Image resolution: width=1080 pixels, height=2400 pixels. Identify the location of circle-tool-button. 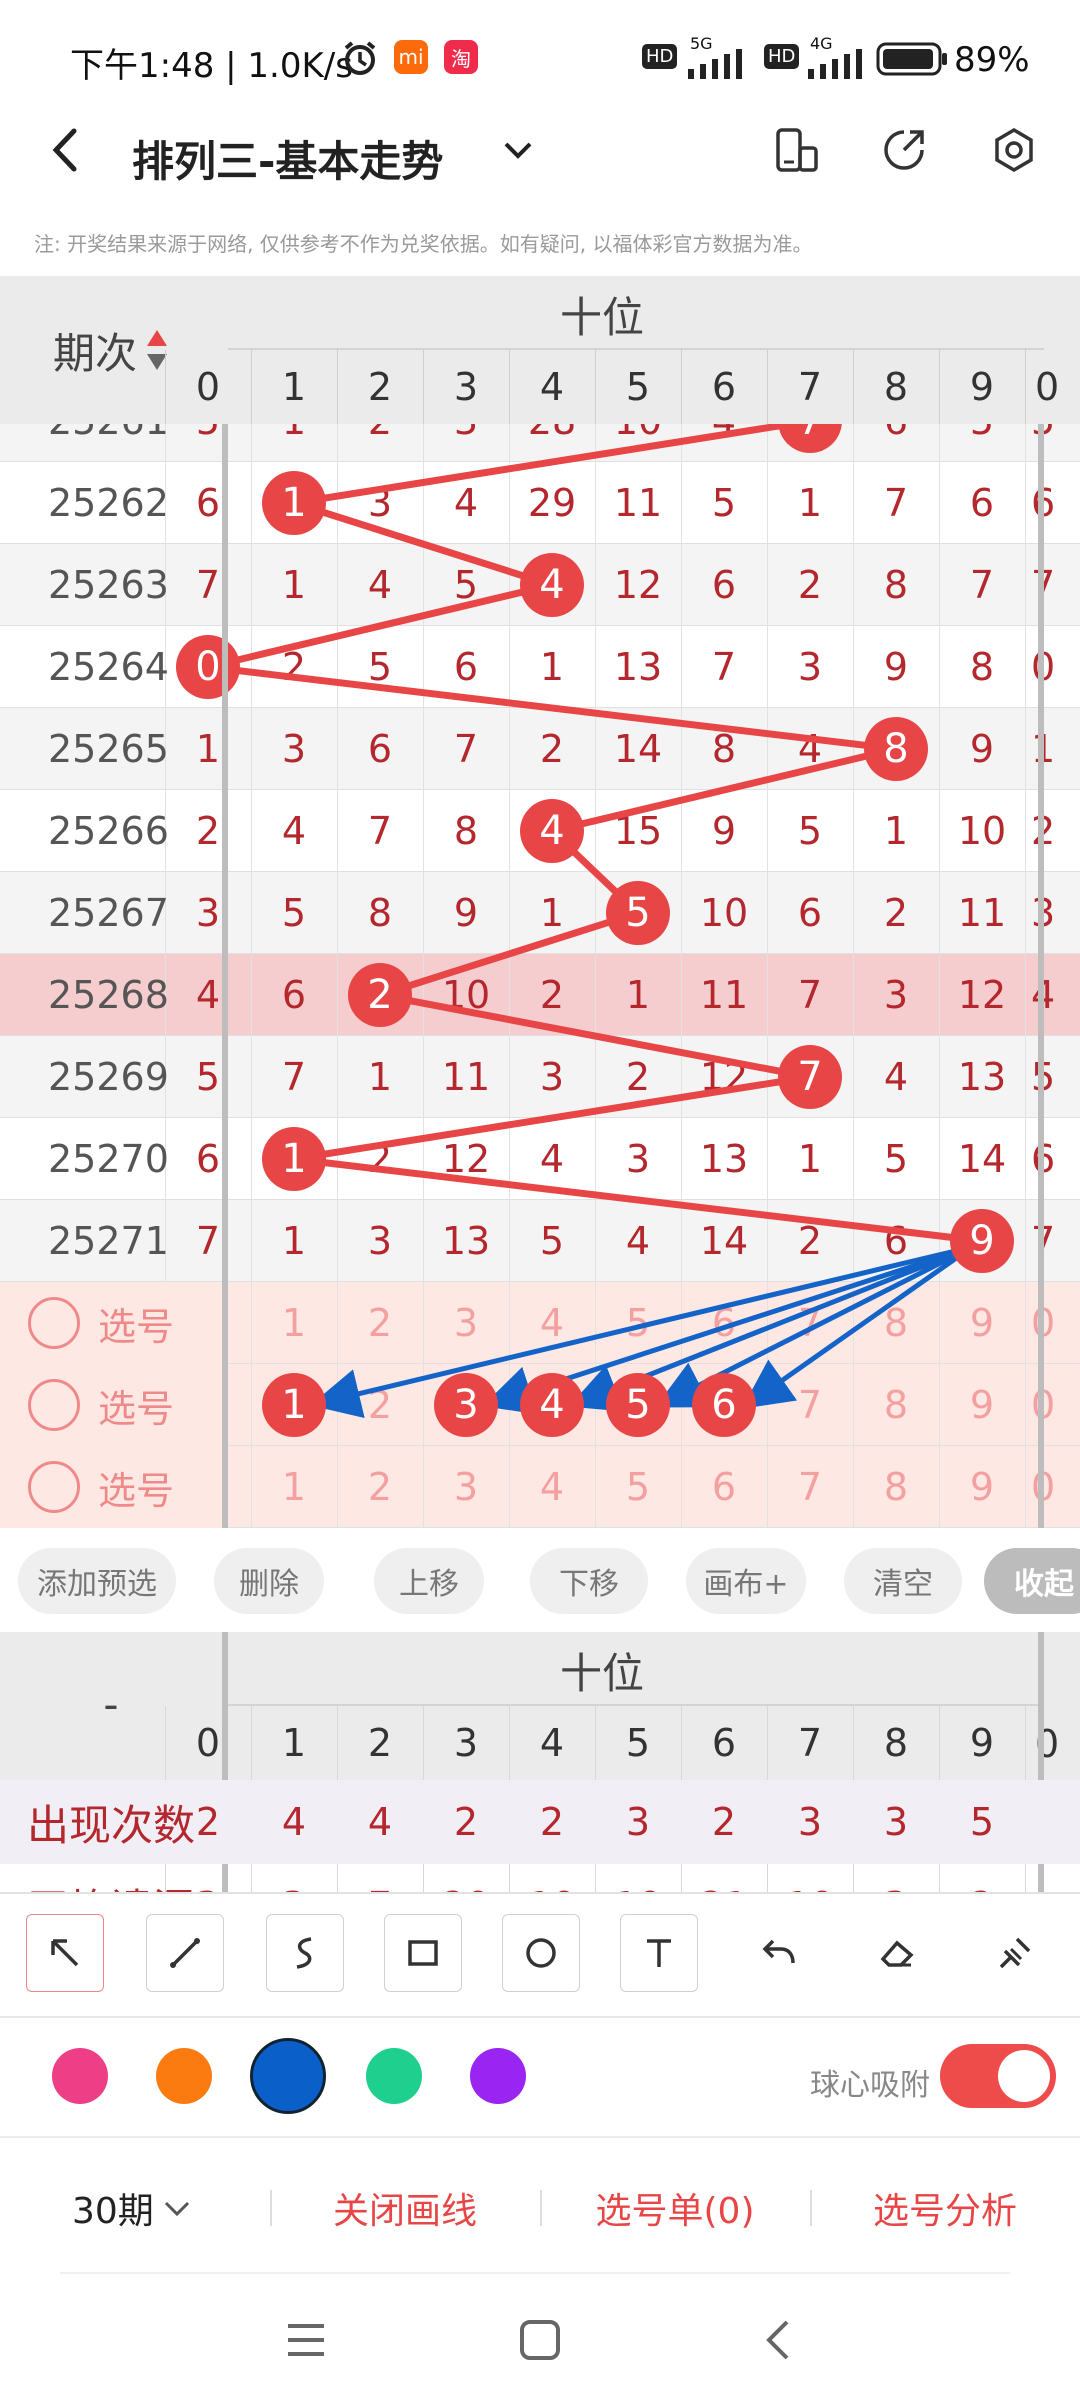
(541, 1953).